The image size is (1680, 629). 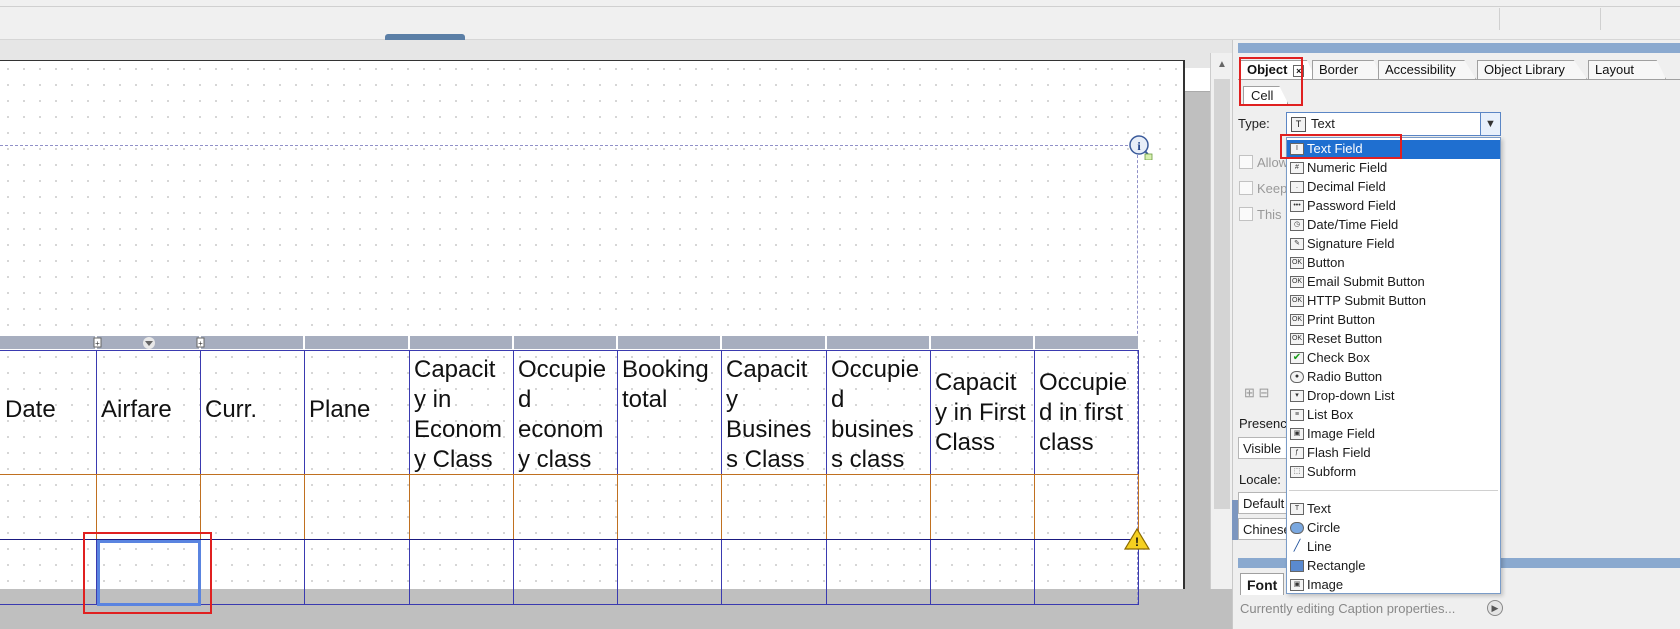 I want to click on table-column-bar, so click(x=569, y=342).